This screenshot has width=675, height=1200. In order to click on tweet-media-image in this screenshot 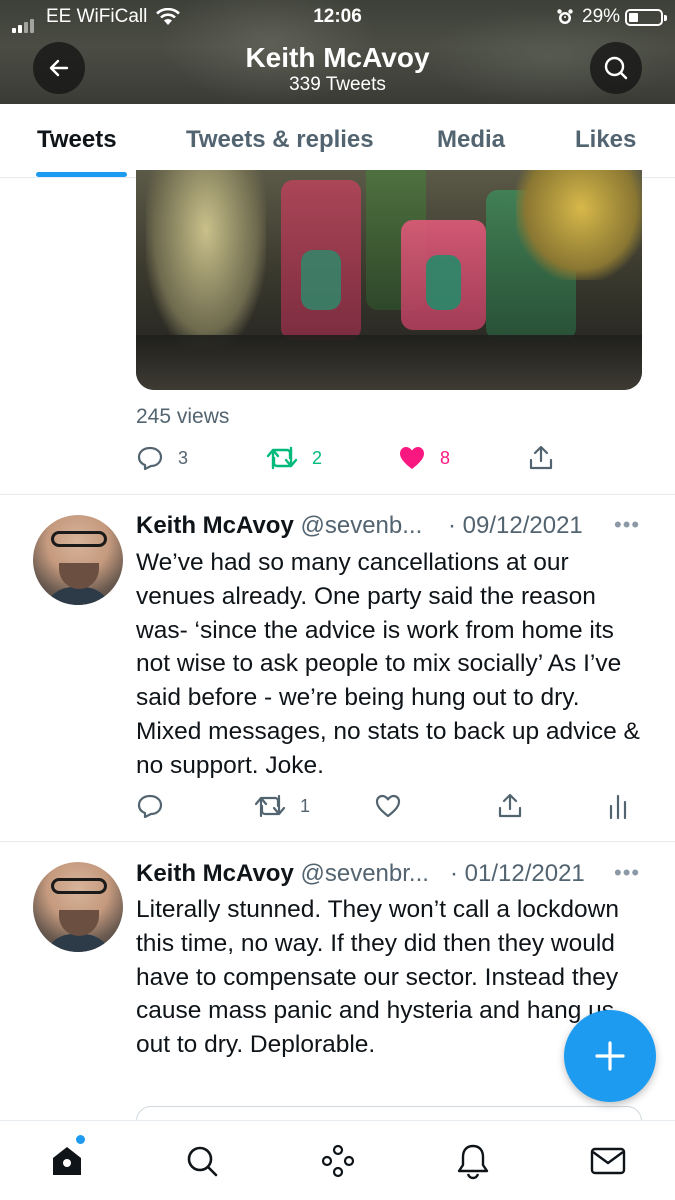, I will do `click(389, 280)`.